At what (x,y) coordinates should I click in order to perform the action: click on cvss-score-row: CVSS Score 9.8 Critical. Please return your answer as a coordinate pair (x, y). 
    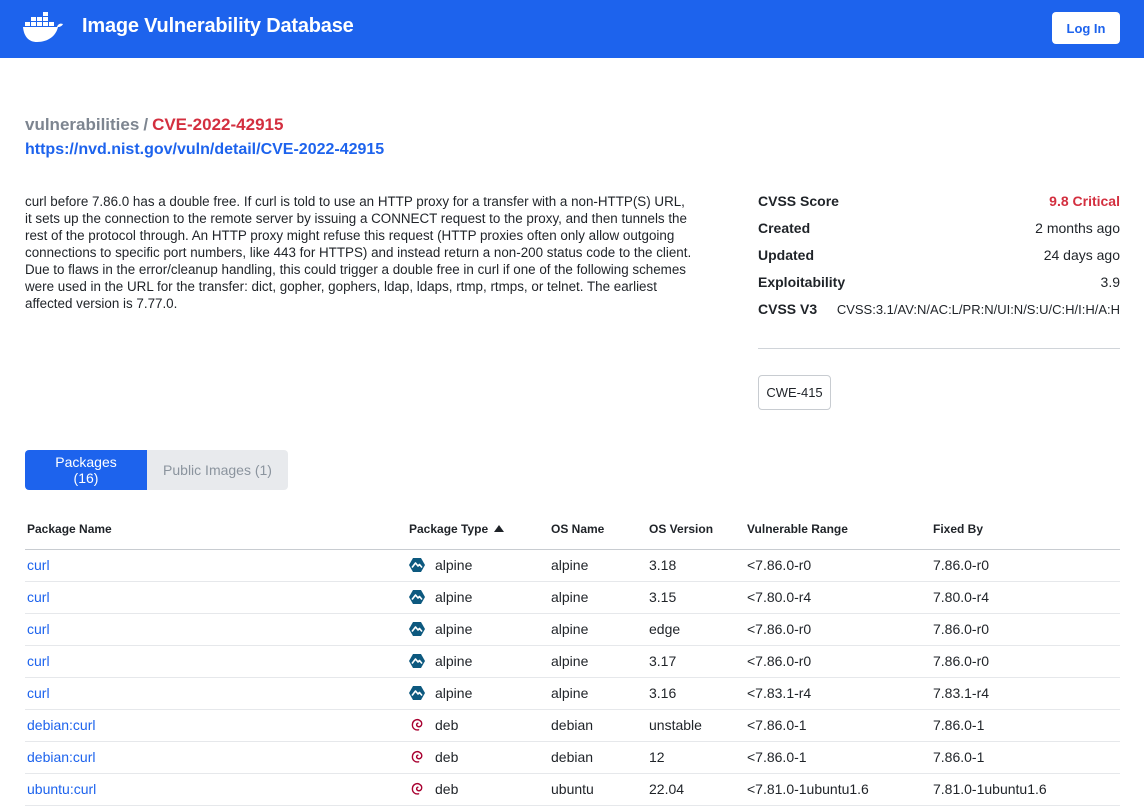
    Looking at the image, I should click on (939, 203).